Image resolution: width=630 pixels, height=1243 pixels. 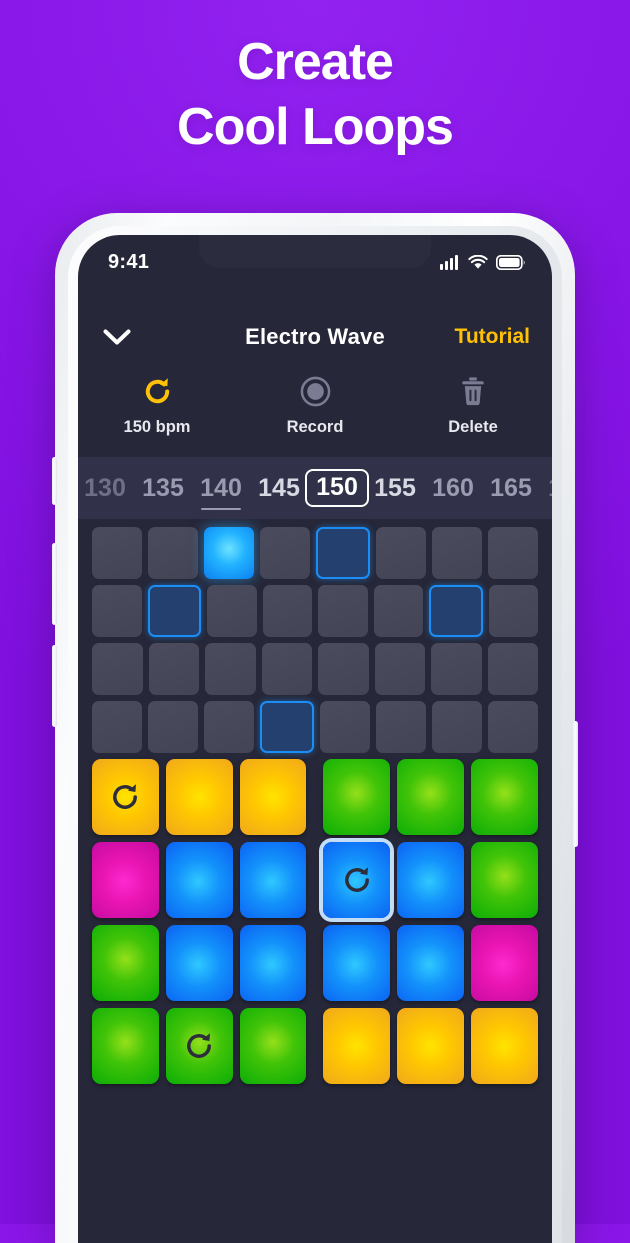 What do you see at coordinates (343, 553) in the screenshot?
I see `sequencer-cell-r1-c5` at bounding box center [343, 553].